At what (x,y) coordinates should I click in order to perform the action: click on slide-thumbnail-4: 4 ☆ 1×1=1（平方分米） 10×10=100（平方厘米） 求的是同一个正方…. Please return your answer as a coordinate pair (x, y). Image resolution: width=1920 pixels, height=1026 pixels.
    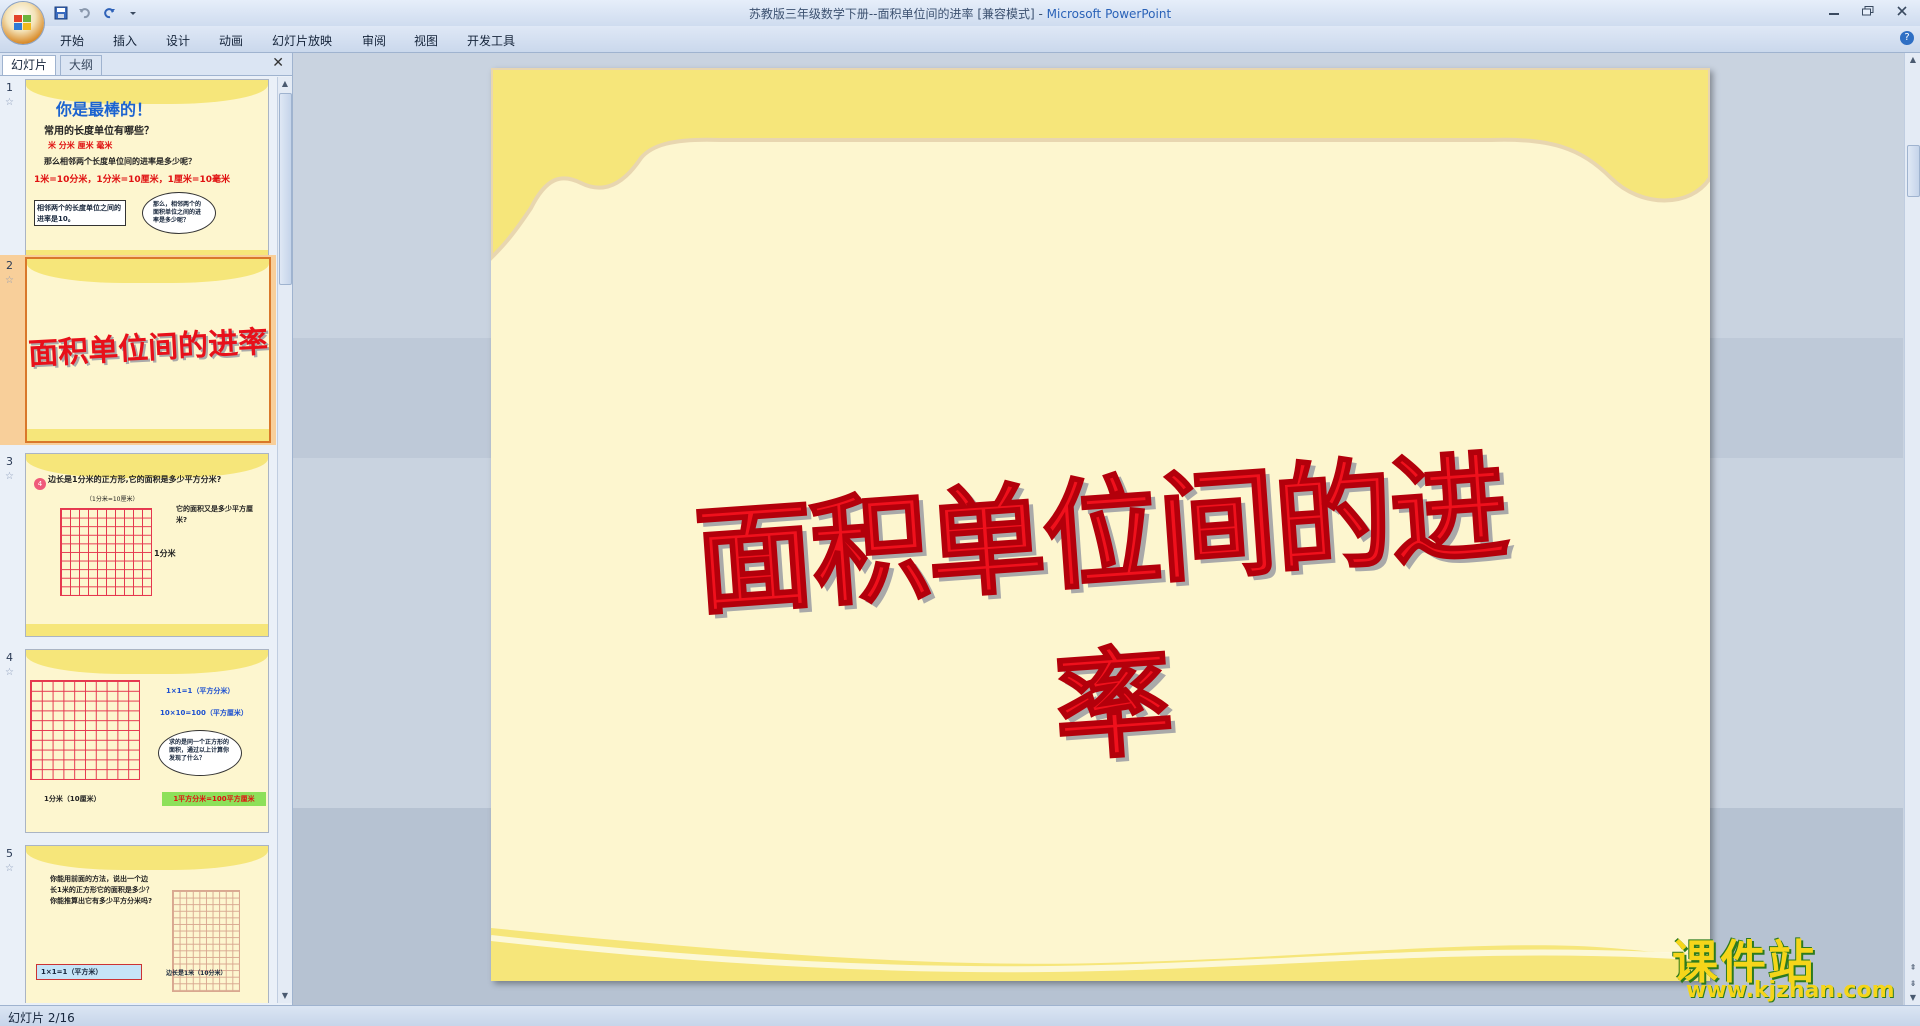
    Looking at the image, I should click on (138, 742).